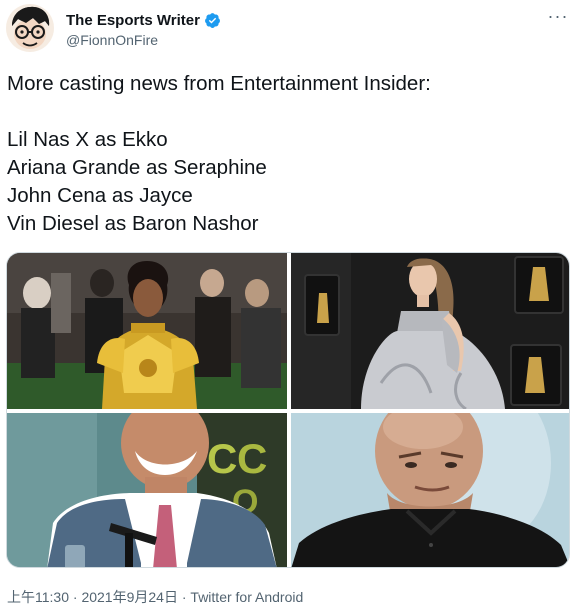  Describe the element at coordinates (143, 40) in the screenshot. I see `author-handle: @FionnOnFire` at that location.